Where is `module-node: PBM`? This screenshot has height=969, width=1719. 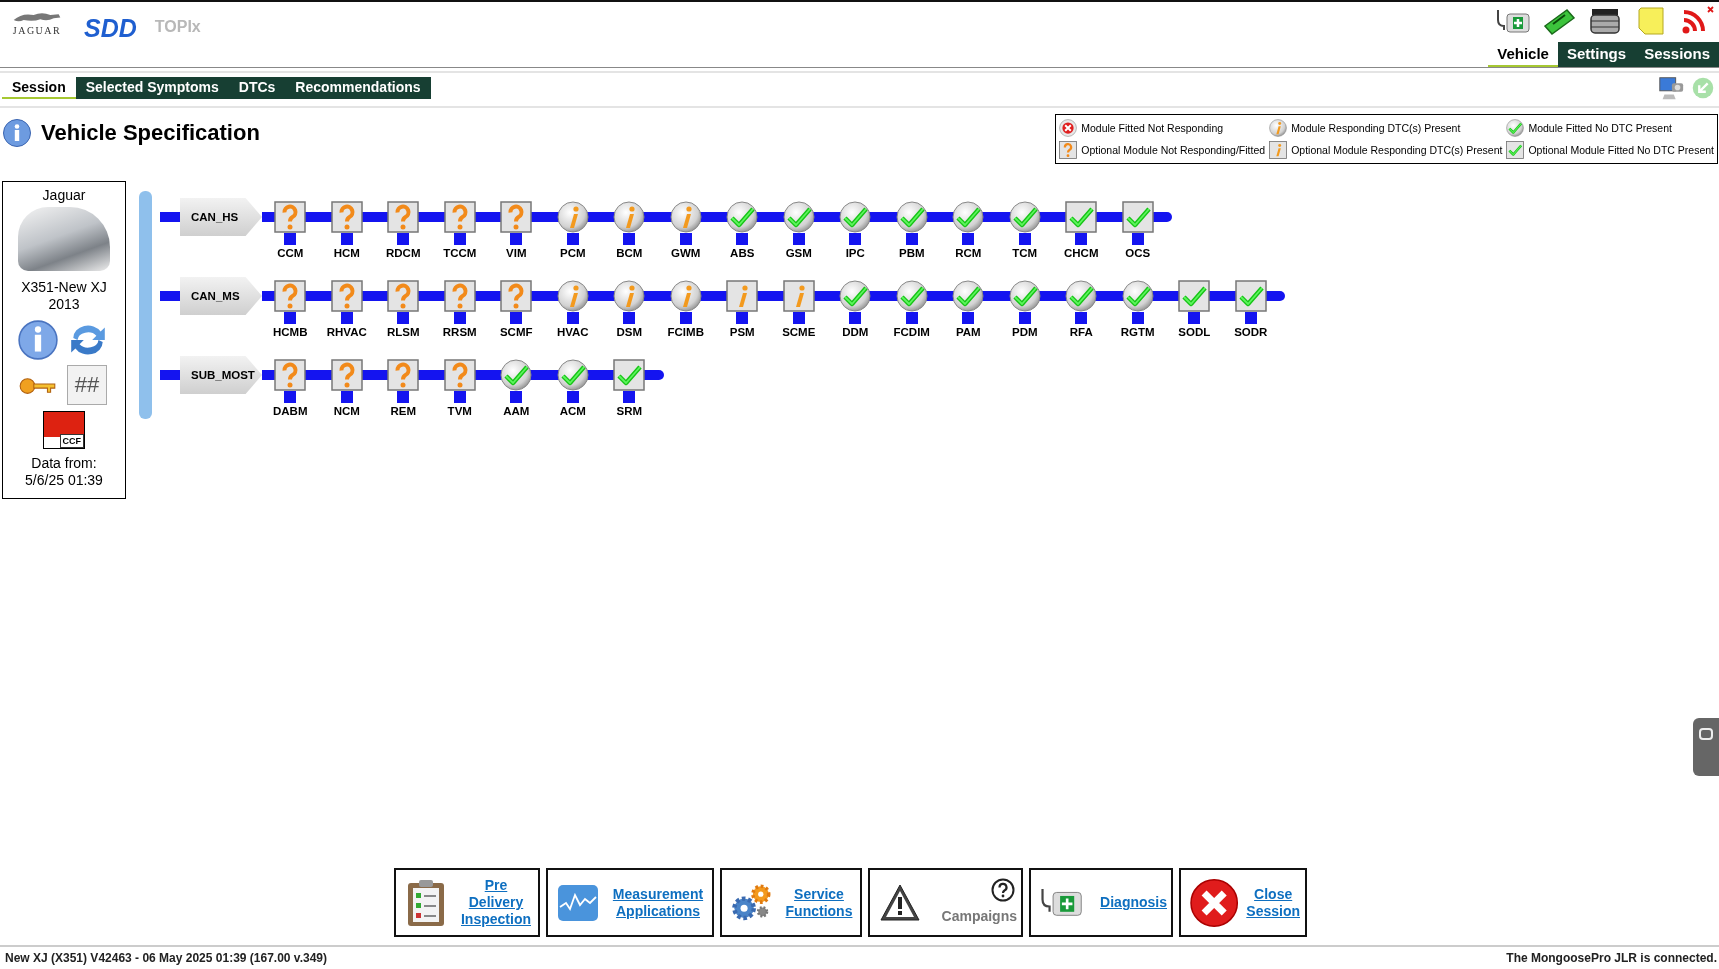 module-node: PBM is located at coordinates (911, 230).